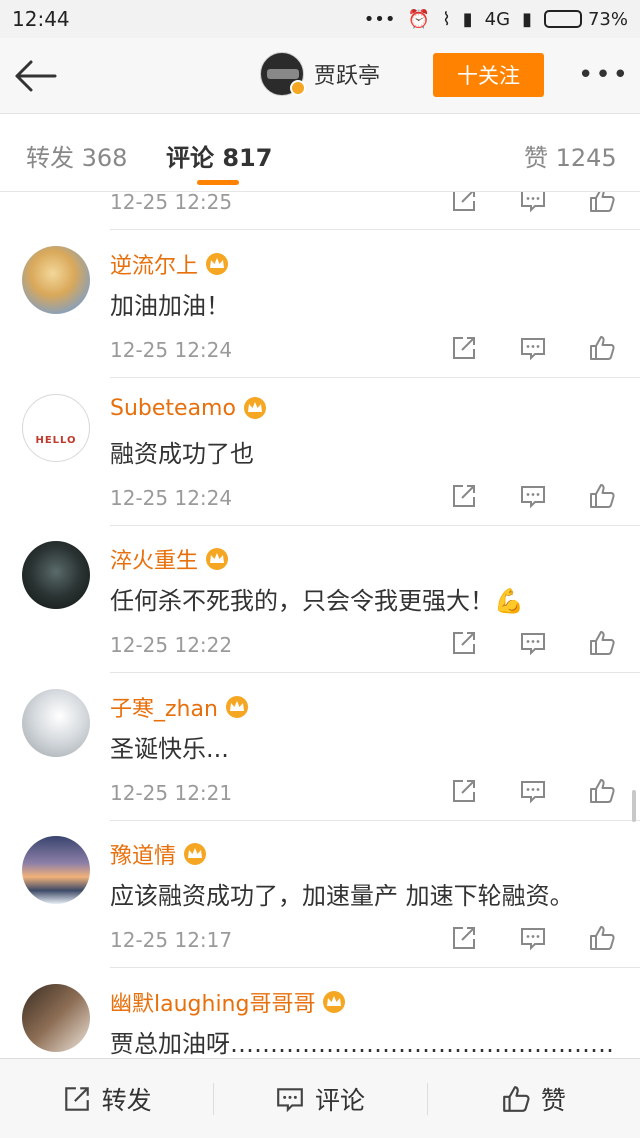 The width and height of the screenshot is (640, 1138). What do you see at coordinates (320, 211) in the screenshot?
I see `list-item: 12-25 12:25` at bounding box center [320, 211].